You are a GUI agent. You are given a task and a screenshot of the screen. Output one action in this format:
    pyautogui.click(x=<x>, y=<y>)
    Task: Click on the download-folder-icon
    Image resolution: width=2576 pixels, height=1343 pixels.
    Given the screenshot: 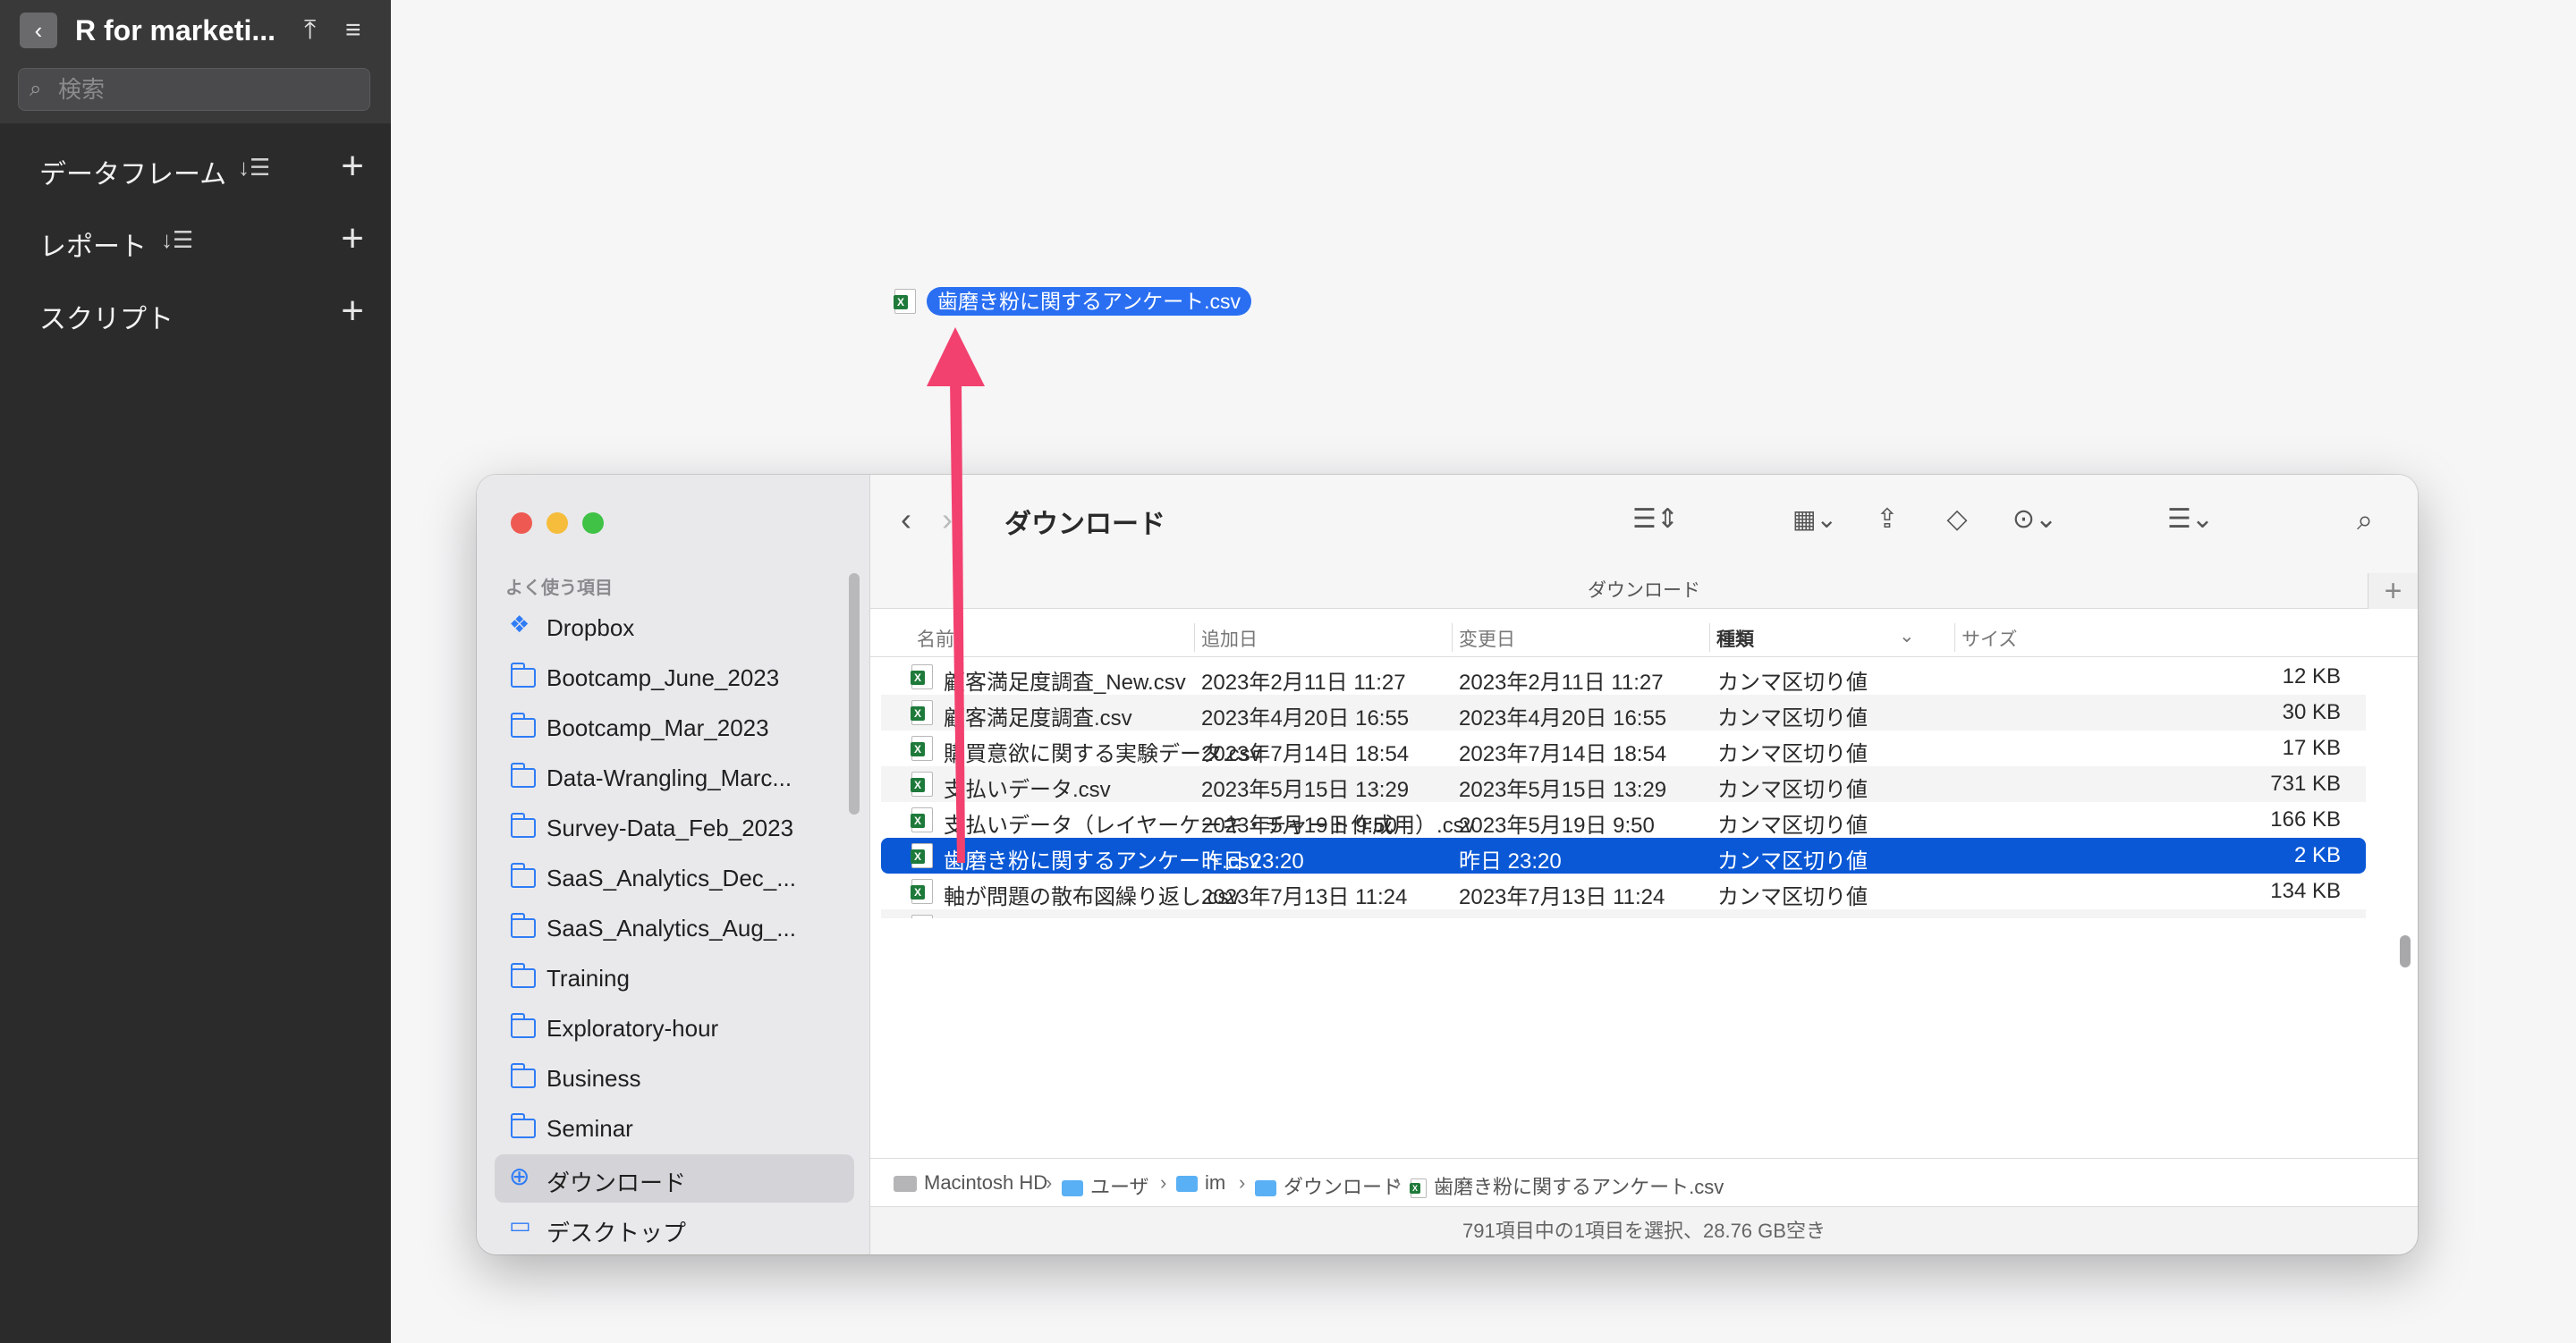 What is the action you would take?
    pyautogui.click(x=1265, y=1189)
    